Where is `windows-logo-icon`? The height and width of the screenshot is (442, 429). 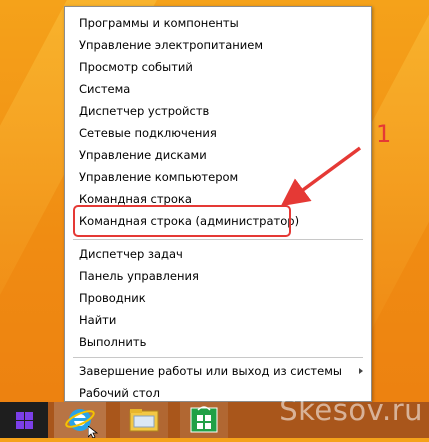
windows-logo-icon is located at coordinates (24, 420).